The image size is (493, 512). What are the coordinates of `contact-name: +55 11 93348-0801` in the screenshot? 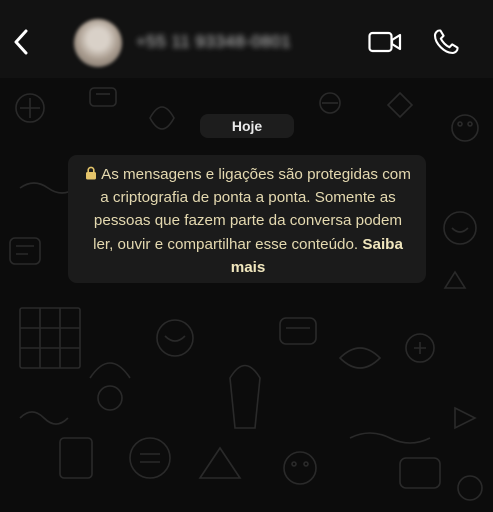 It's located at (236, 43).